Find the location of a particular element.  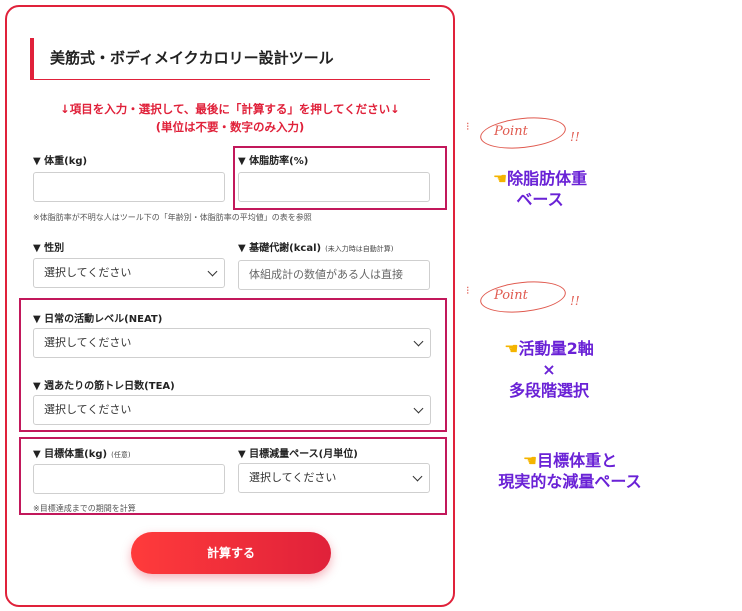

target-weight-label: ▼ 目標体重(kg) (任意) is located at coordinates (82, 452).